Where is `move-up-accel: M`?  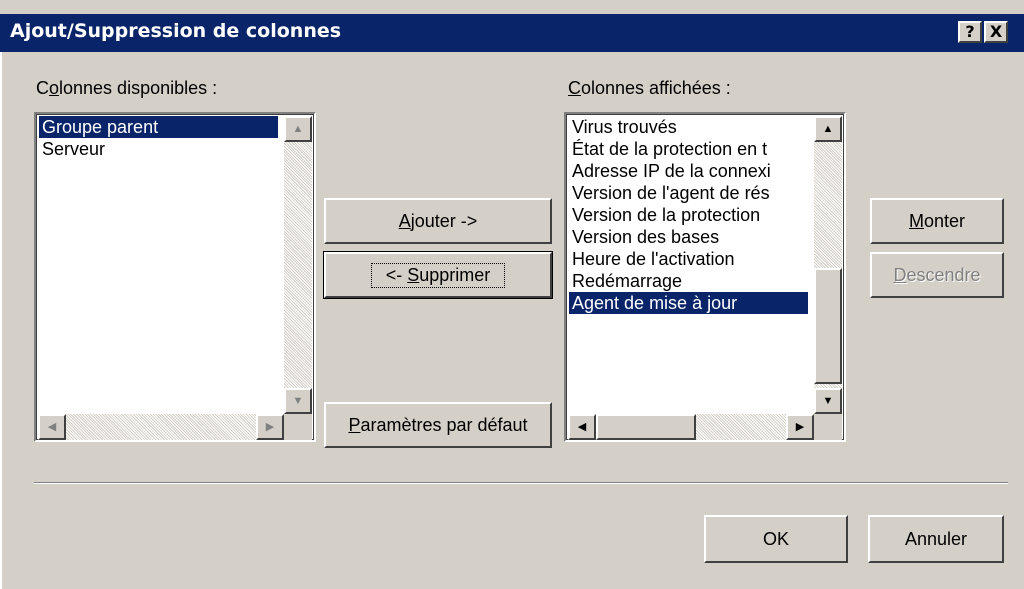
move-up-accel: M is located at coordinates (916, 220).